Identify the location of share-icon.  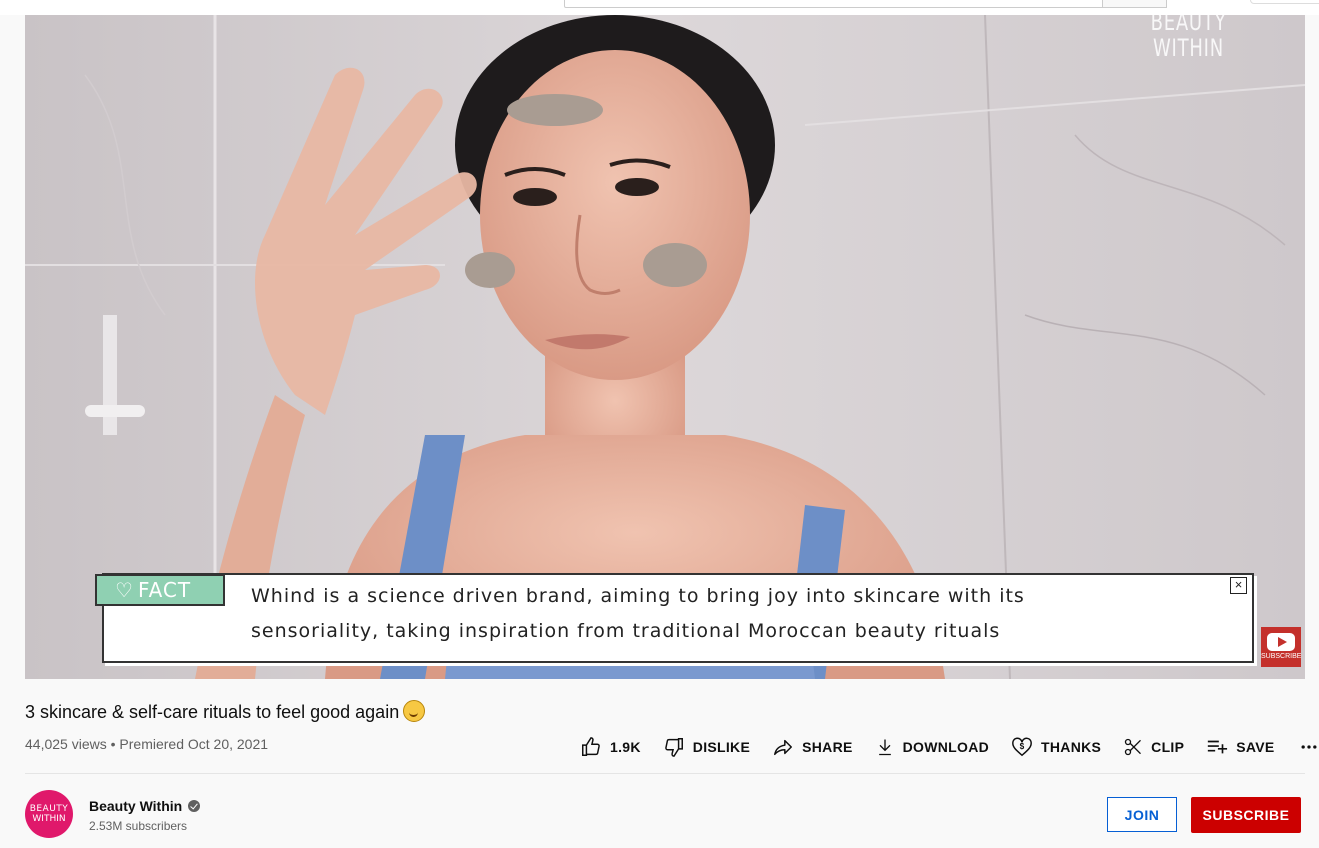
(783, 747).